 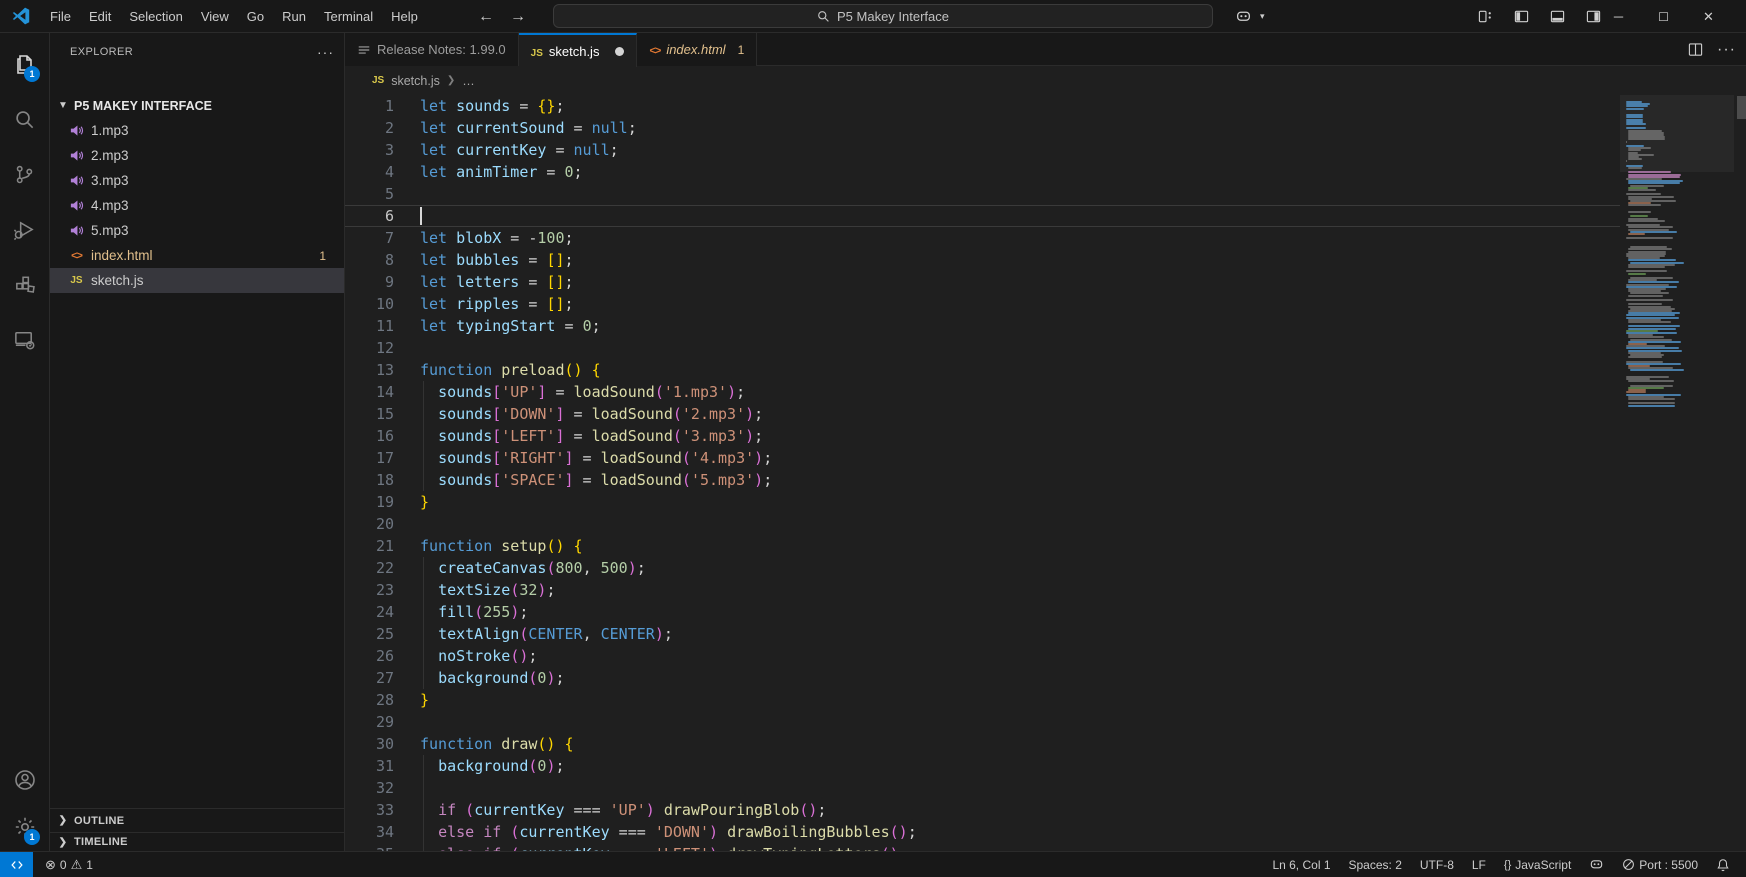 What do you see at coordinates (1479, 865) in the screenshot?
I see `status-eol: LF` at bounding box center [1479, 865].